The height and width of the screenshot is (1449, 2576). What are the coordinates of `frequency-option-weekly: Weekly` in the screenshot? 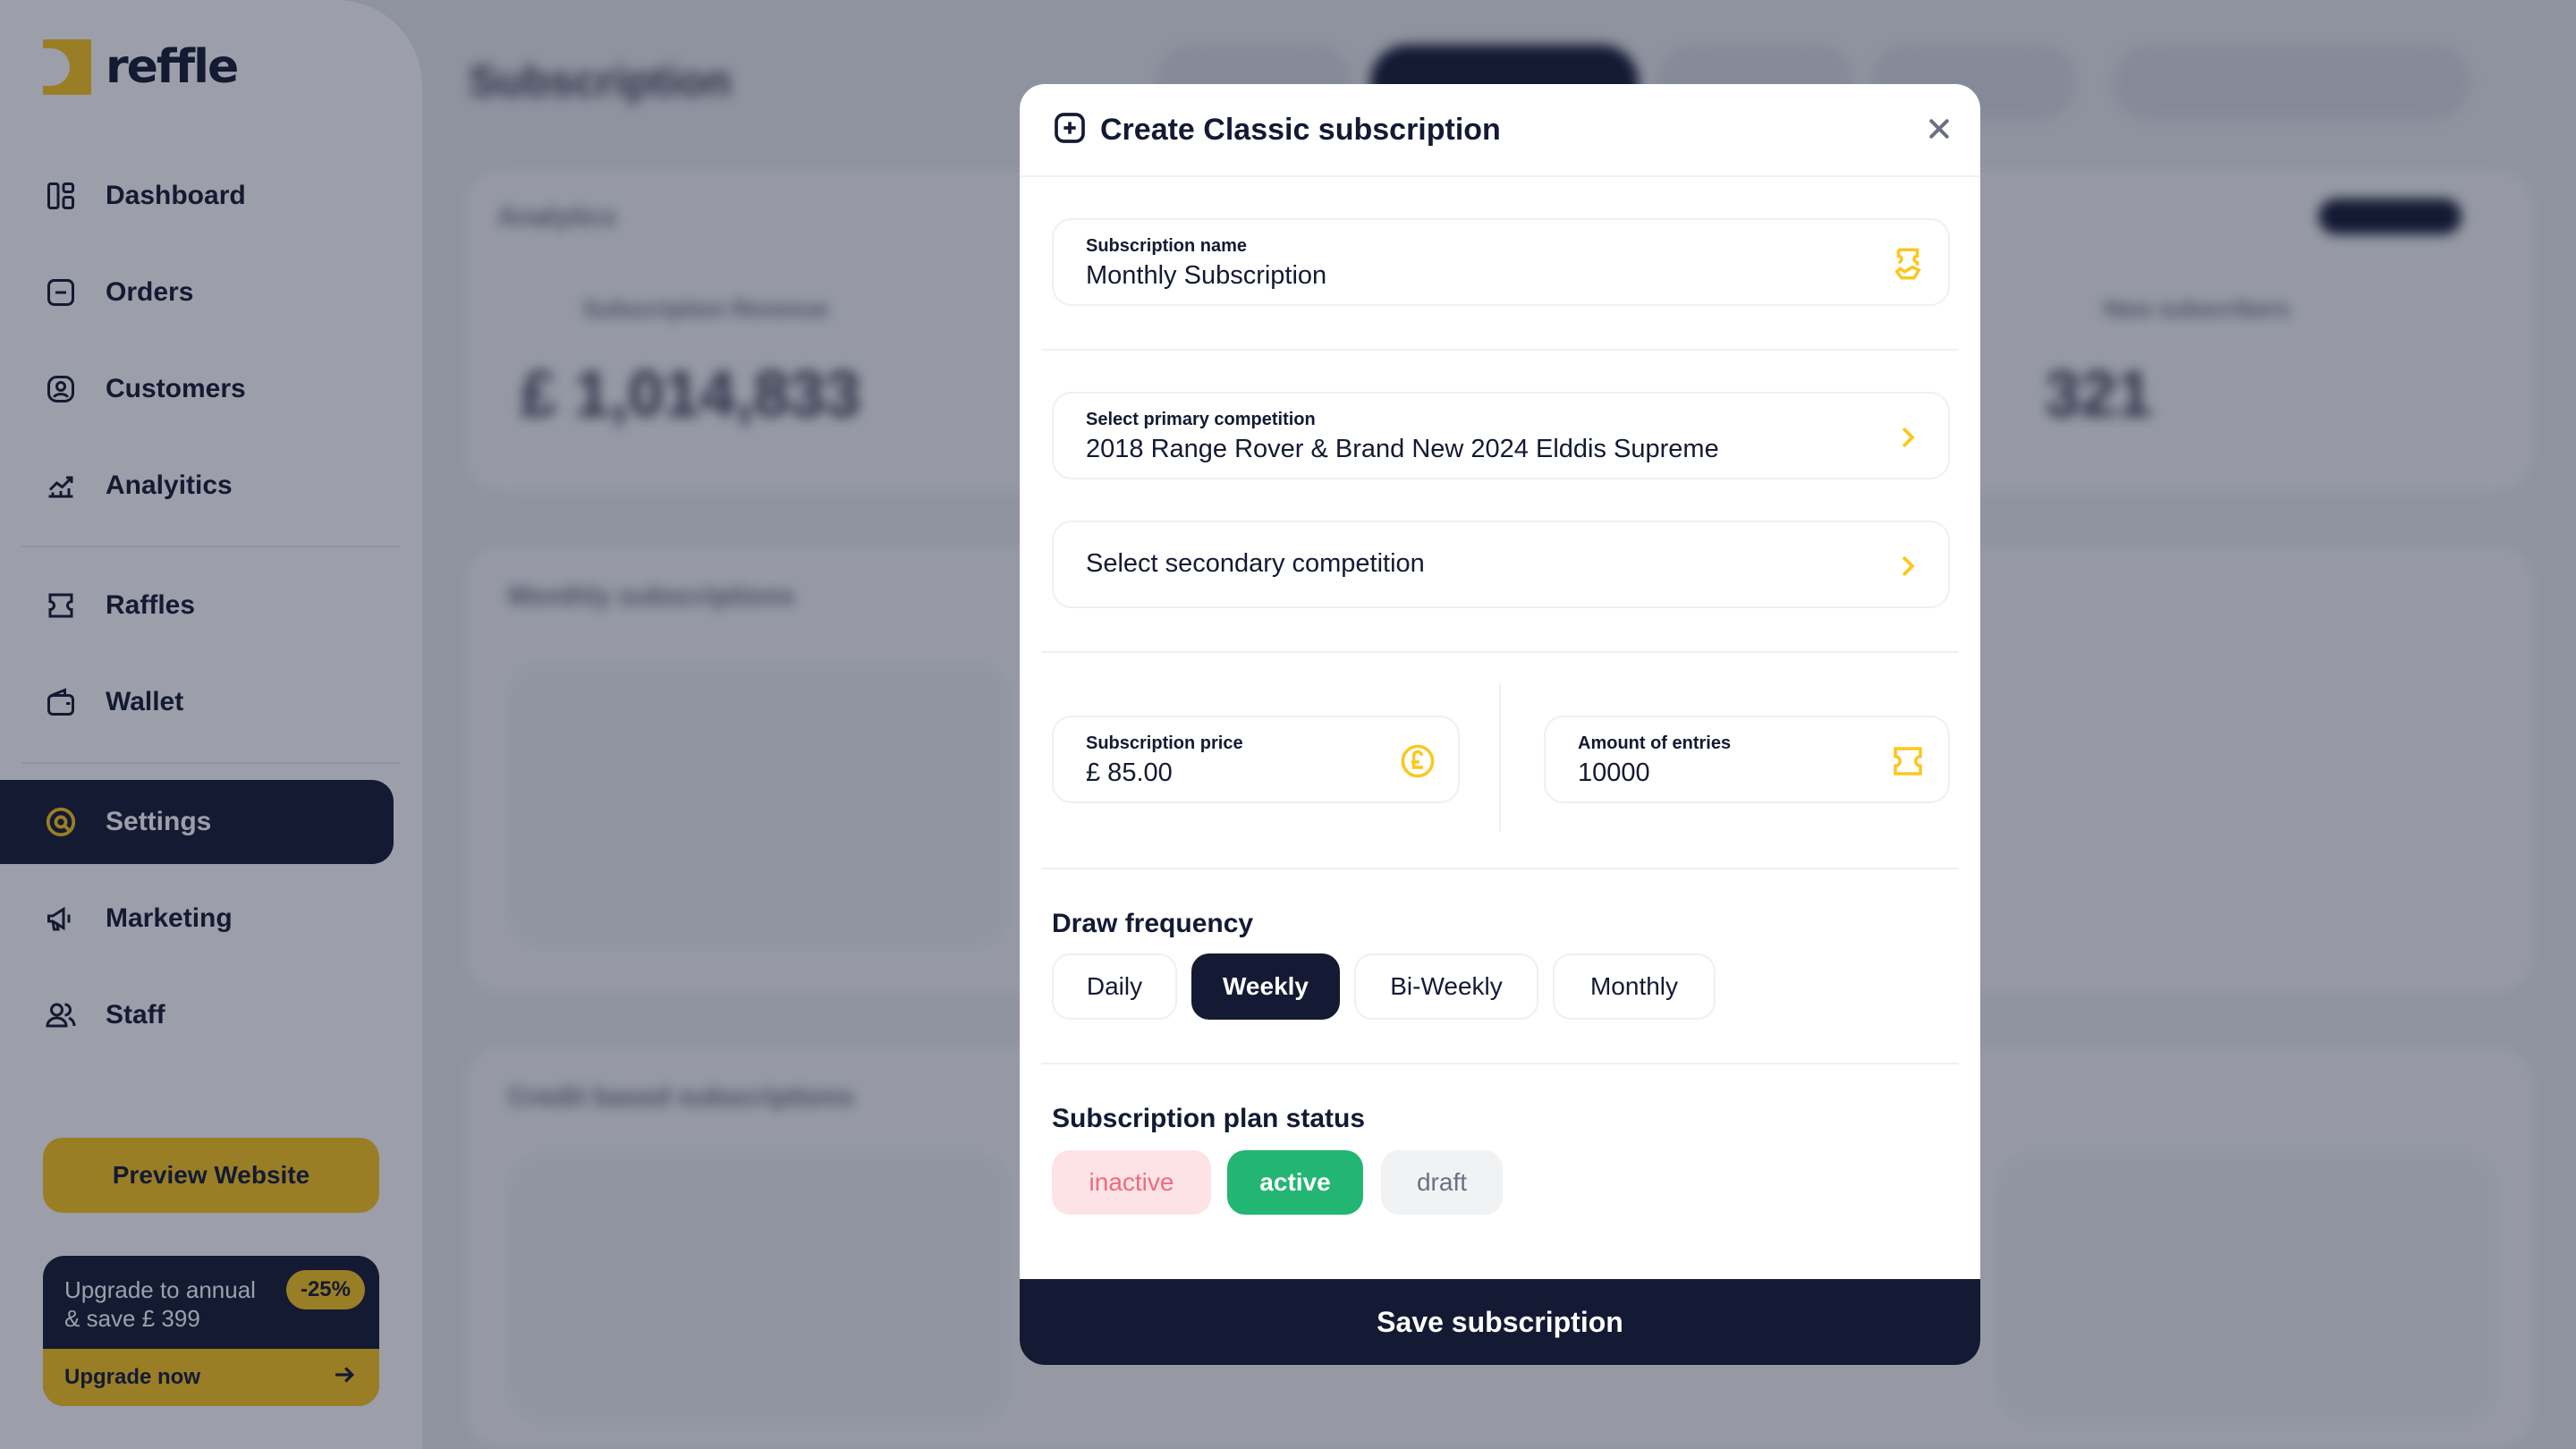 It's located at (1265, 986).